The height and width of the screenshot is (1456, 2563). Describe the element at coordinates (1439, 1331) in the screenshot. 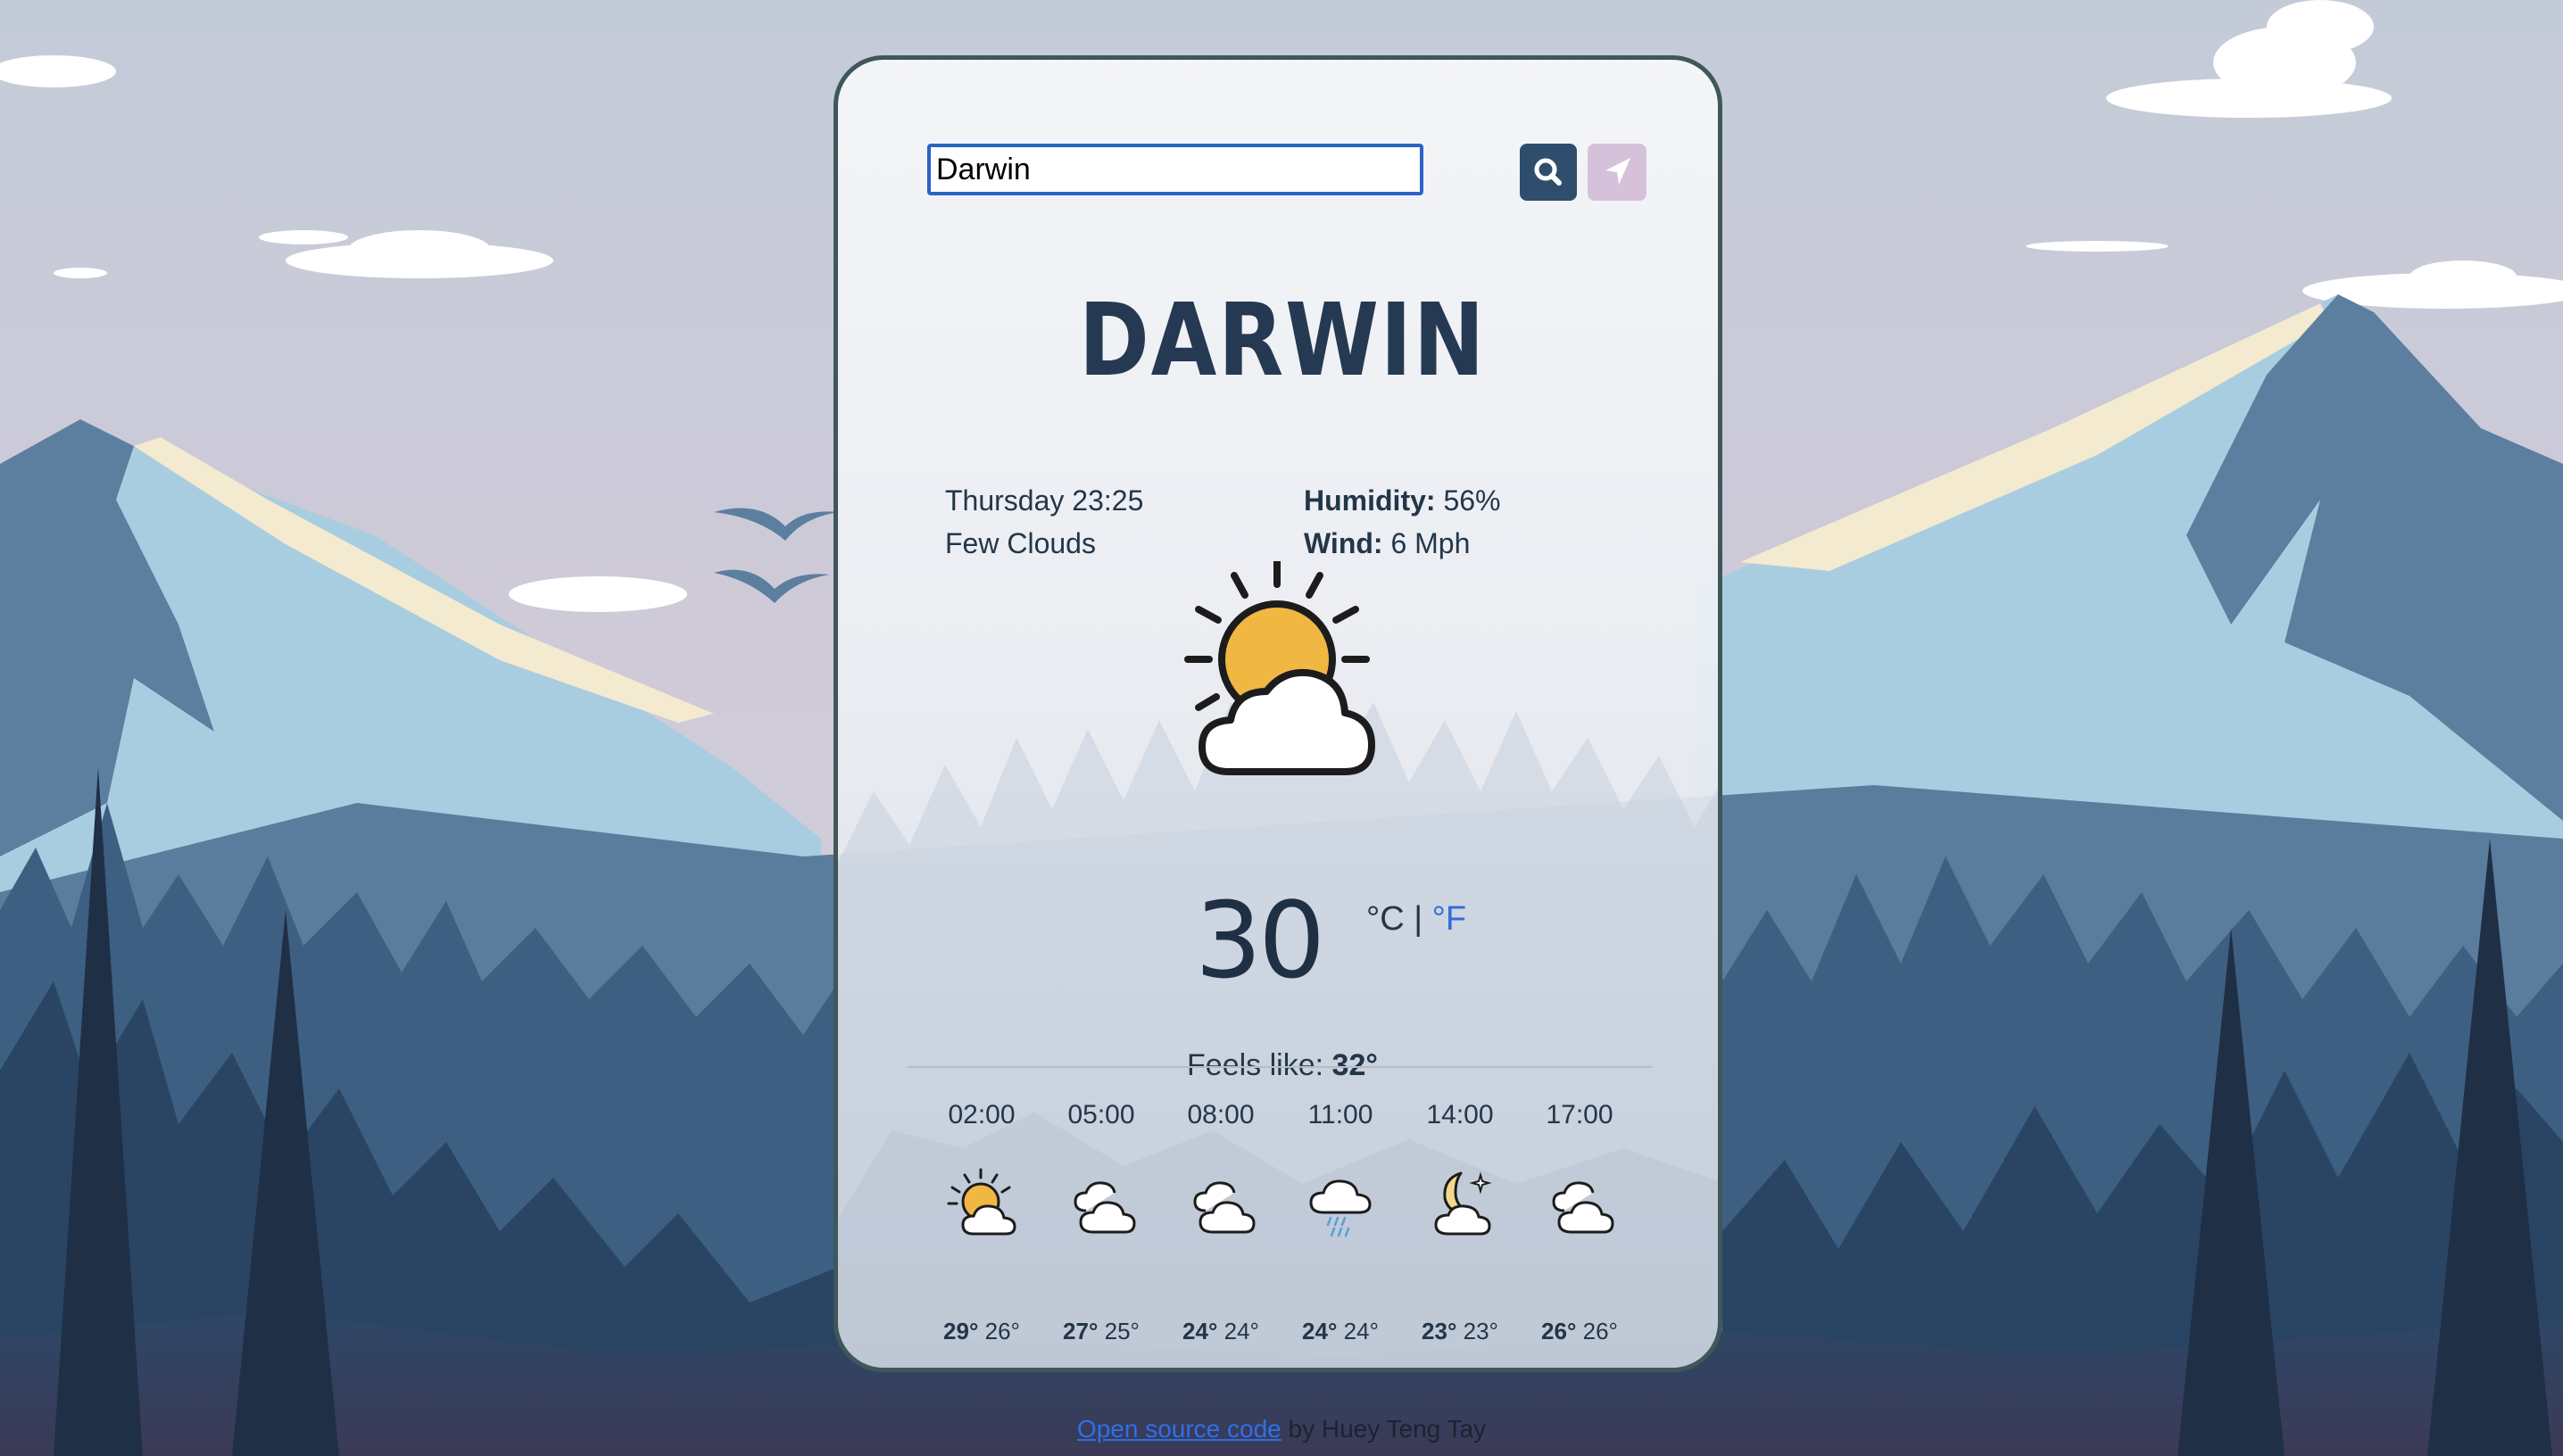

I see `forecast-high: 23°` at that location.